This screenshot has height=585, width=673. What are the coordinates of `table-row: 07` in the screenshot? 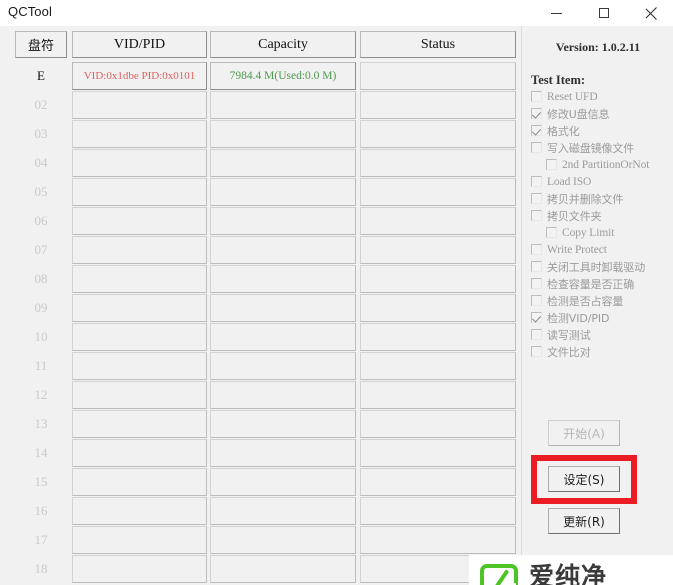 It's located at (261, 250).